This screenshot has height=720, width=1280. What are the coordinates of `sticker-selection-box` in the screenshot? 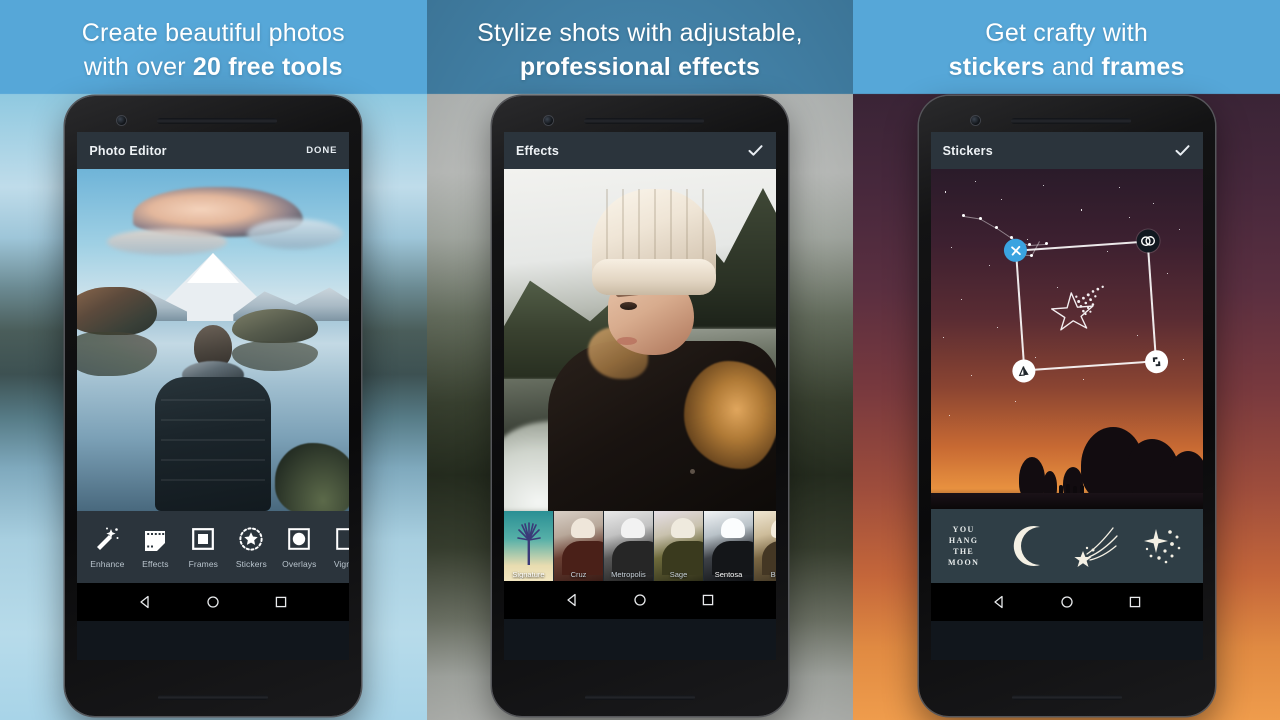 It's located at (1085, 306).